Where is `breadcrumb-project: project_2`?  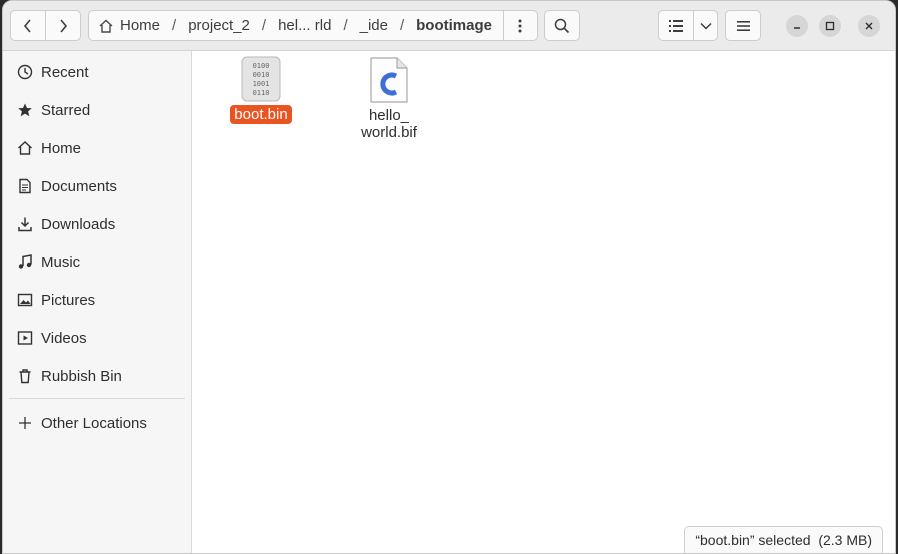 breadcrumb-project: project_2 is located at coordinates (219, 25).